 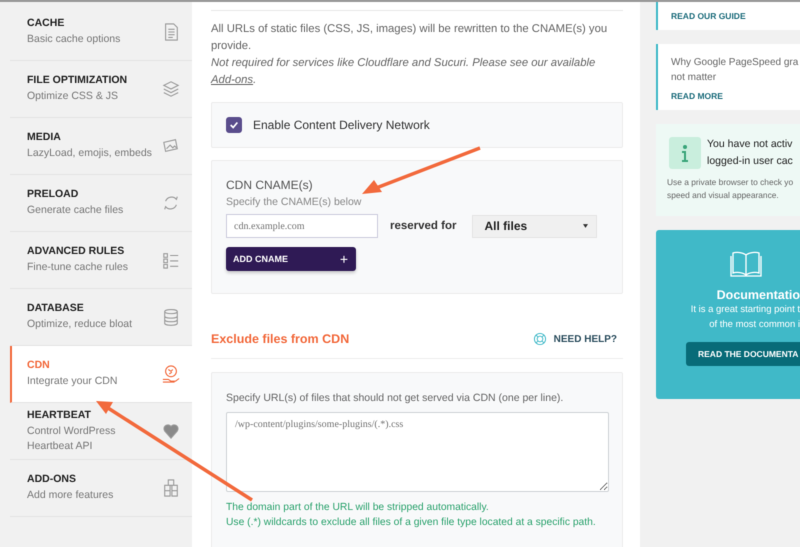 I want to click on nav-subtitle: Optimize CSS & JS, so click(x=73, y=96).